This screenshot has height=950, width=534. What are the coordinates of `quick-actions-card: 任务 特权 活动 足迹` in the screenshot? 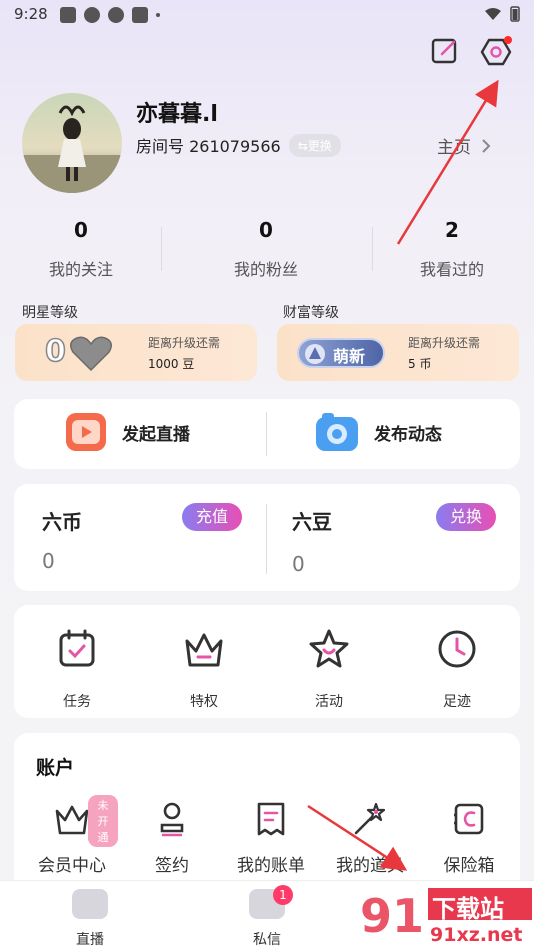 It's located at (267, 661).